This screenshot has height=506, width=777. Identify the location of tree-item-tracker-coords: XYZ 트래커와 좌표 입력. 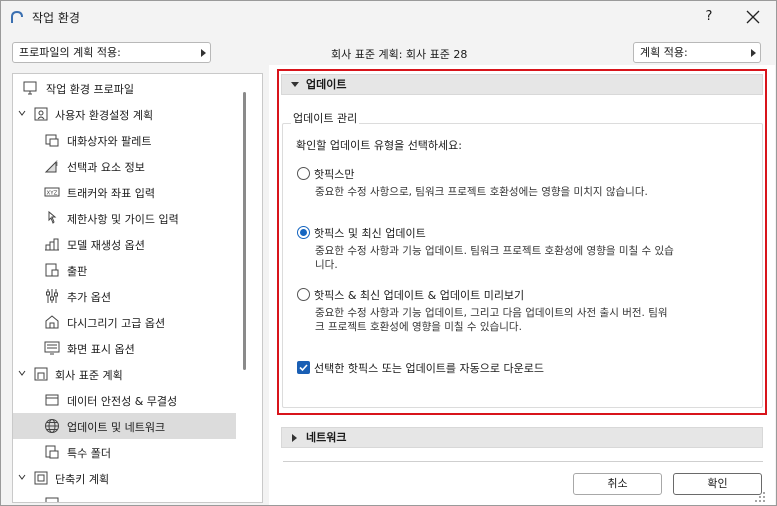
(124, 192).